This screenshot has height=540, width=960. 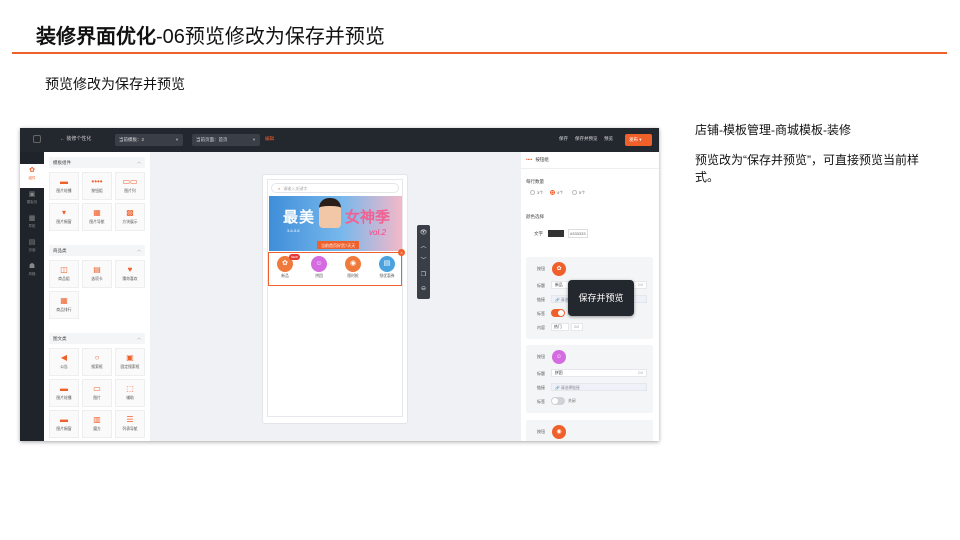 What do you see at coordinates (608, 139) in the screenshot?
I see `preview-button: 预览` at bounding box center [608, 139].